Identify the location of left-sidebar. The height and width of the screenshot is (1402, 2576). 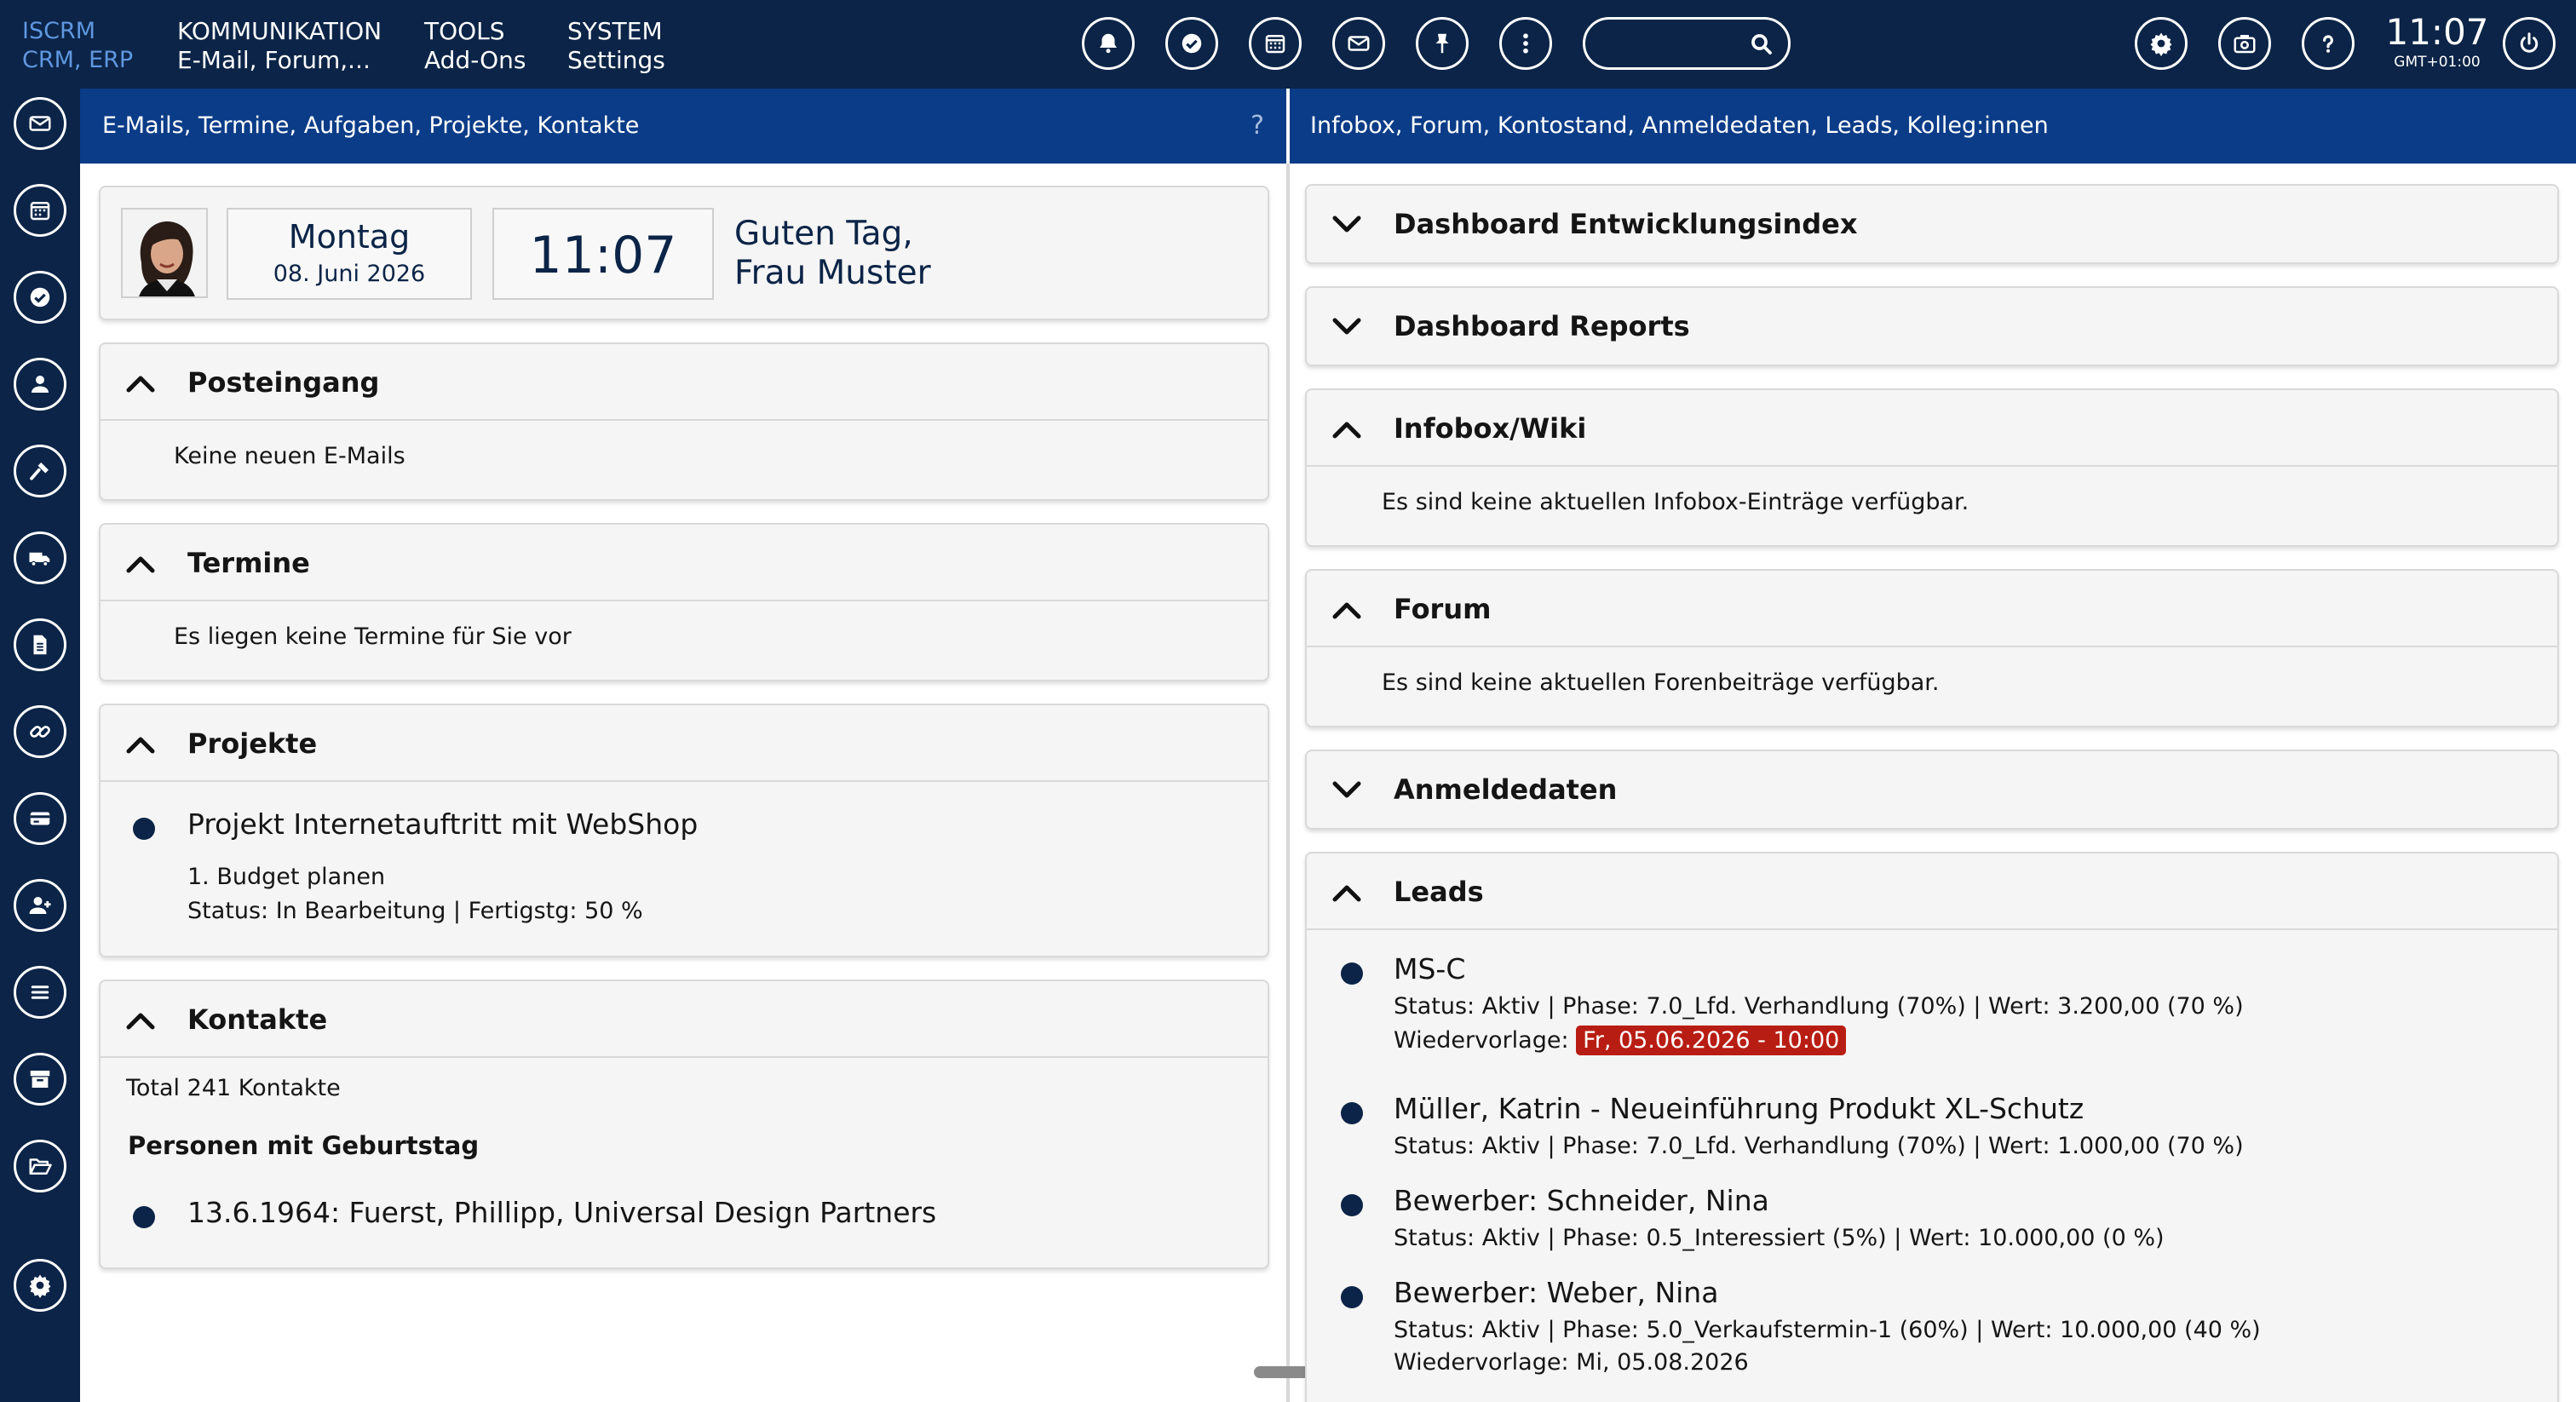
(40, 745).